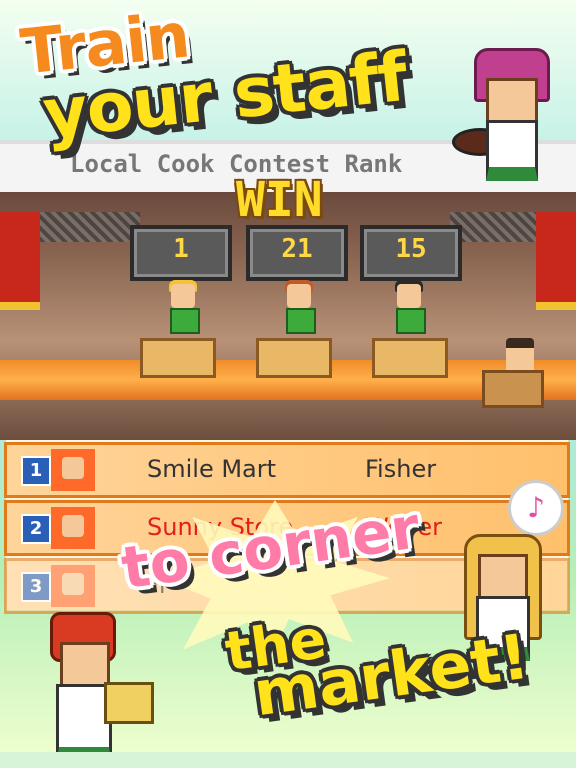 Image resolution: width=576 pixels, height=768 pixels. What do you see at coordinates (181, 249) in the screenshot?
I see `score-value: 1` at bounding box center [181, 249].